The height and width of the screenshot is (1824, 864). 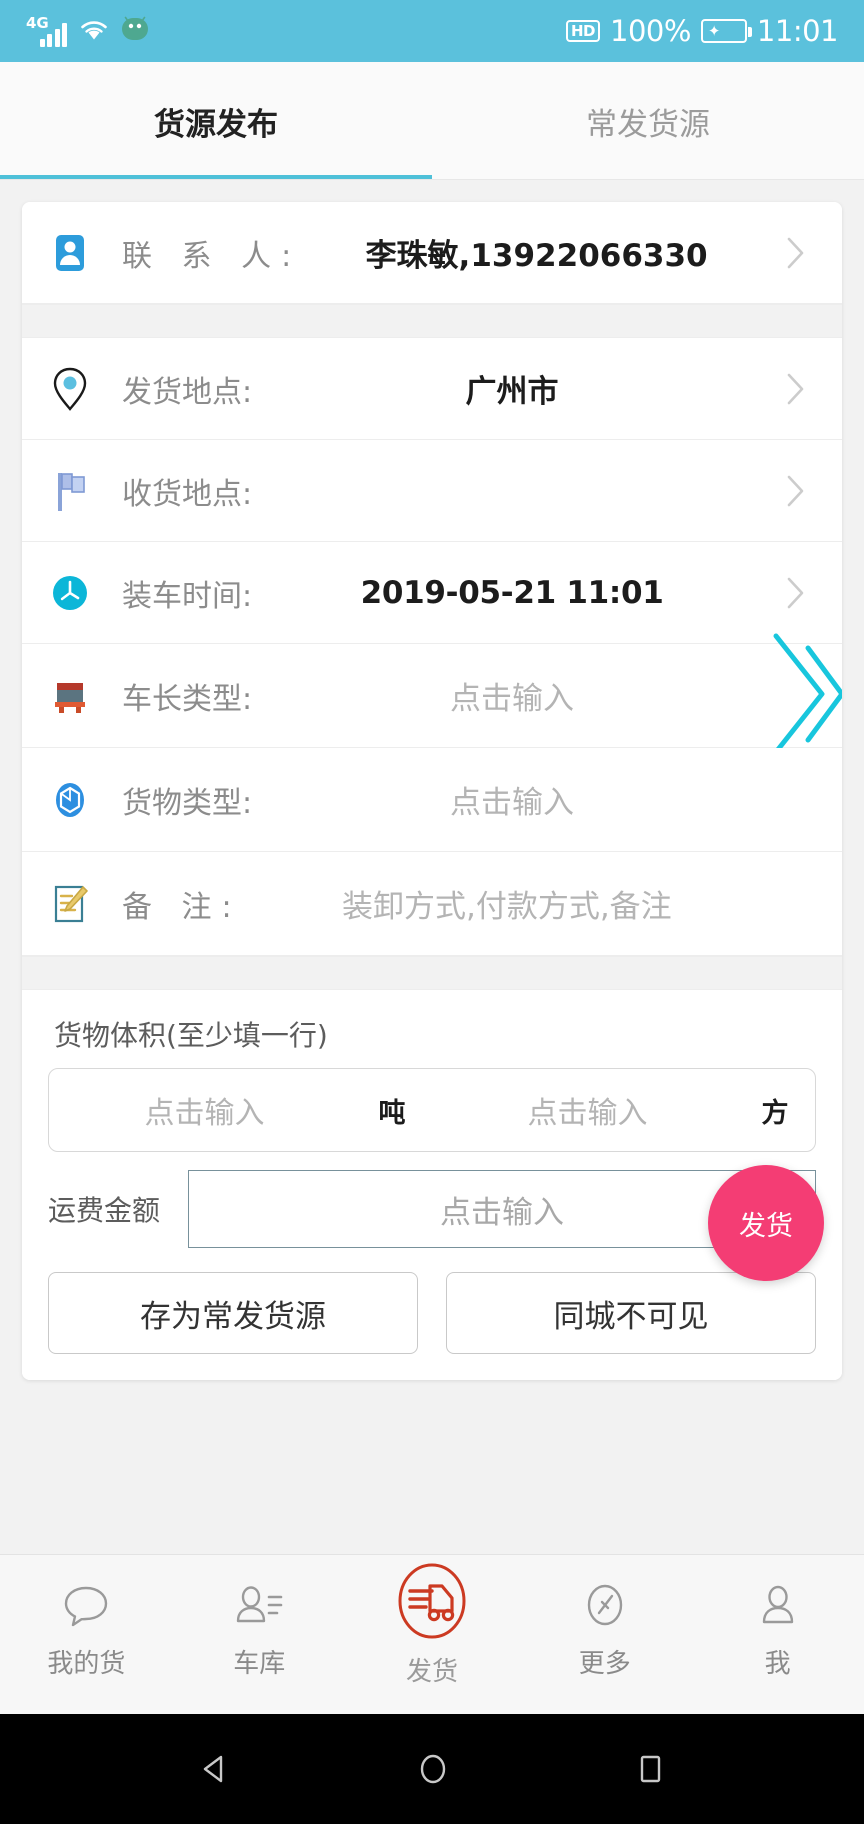 I want to click on form-row-truck-type: 车长类型: 点击输入, so click(x=432, y=693).